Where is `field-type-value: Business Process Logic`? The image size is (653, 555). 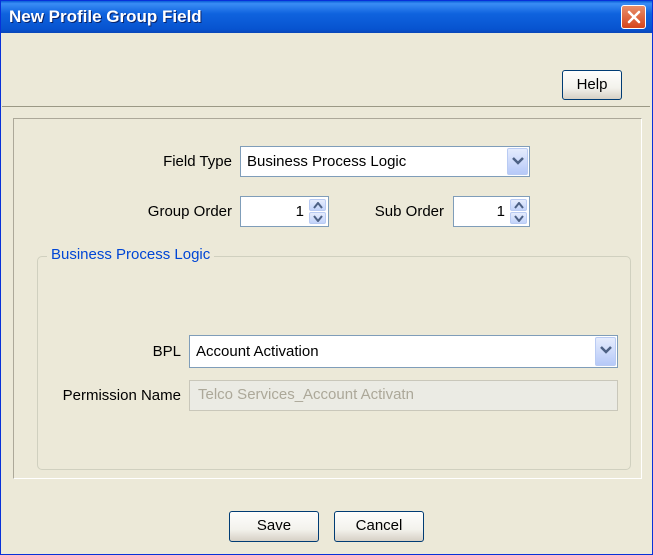 field-type-value: Business Process Logic is located at coordinates (327, 161).